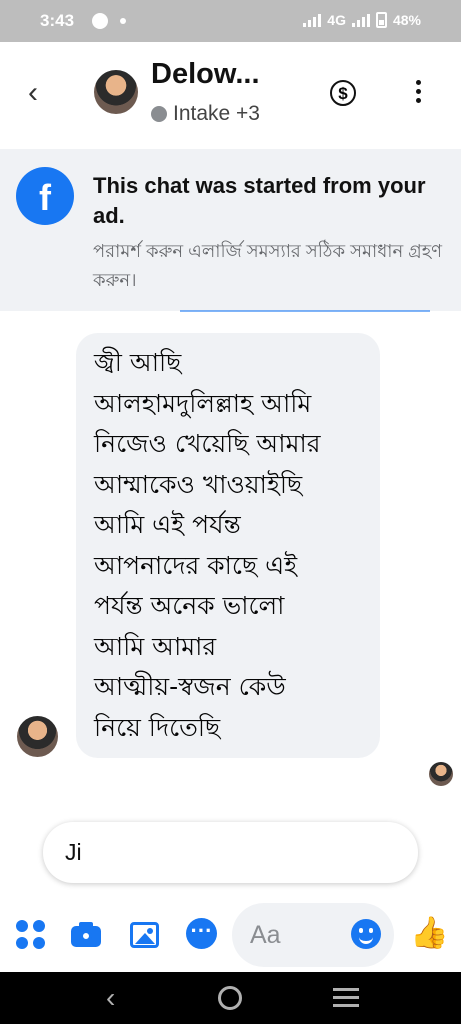  What do you see at coordinates (86, 934) in the screenshot?
I see `camera-icon` at bounding box center [86, 934].